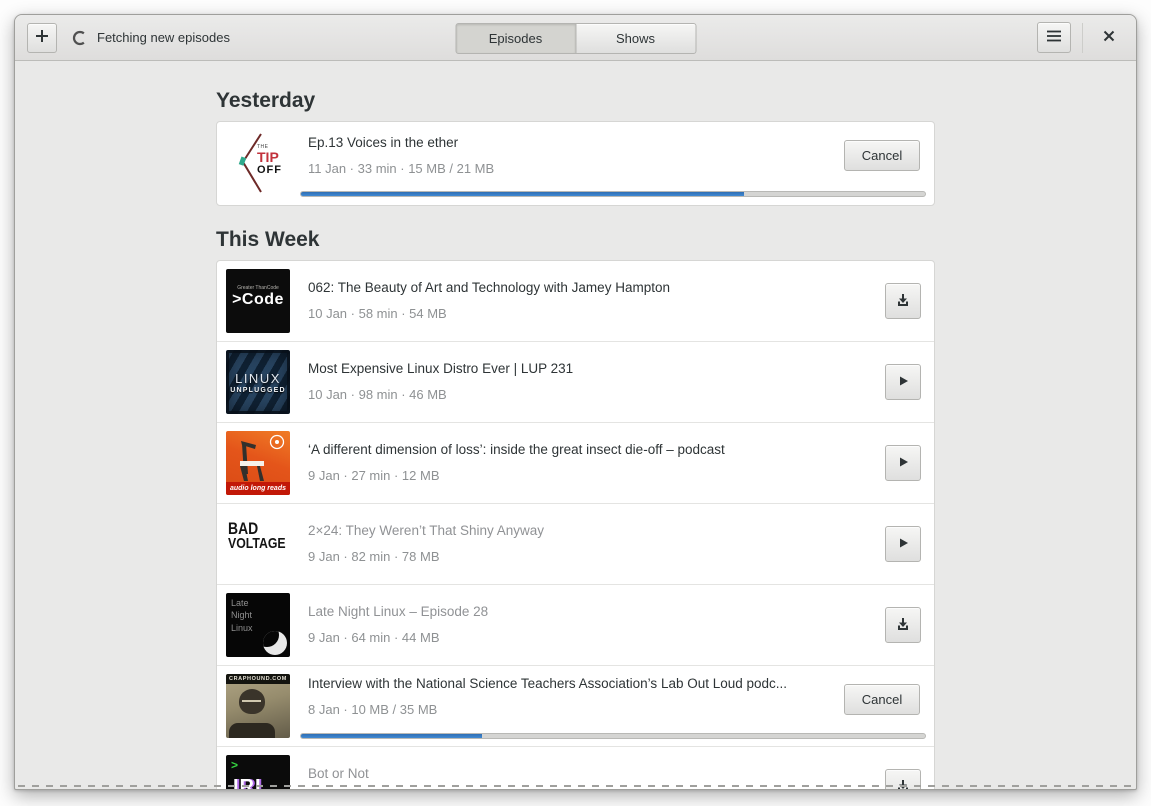  What do you see at coordinates (266, 100) in the screenshot?
I see `section-heading-yesterday: Yesterday` at bounding box center [266, 100].